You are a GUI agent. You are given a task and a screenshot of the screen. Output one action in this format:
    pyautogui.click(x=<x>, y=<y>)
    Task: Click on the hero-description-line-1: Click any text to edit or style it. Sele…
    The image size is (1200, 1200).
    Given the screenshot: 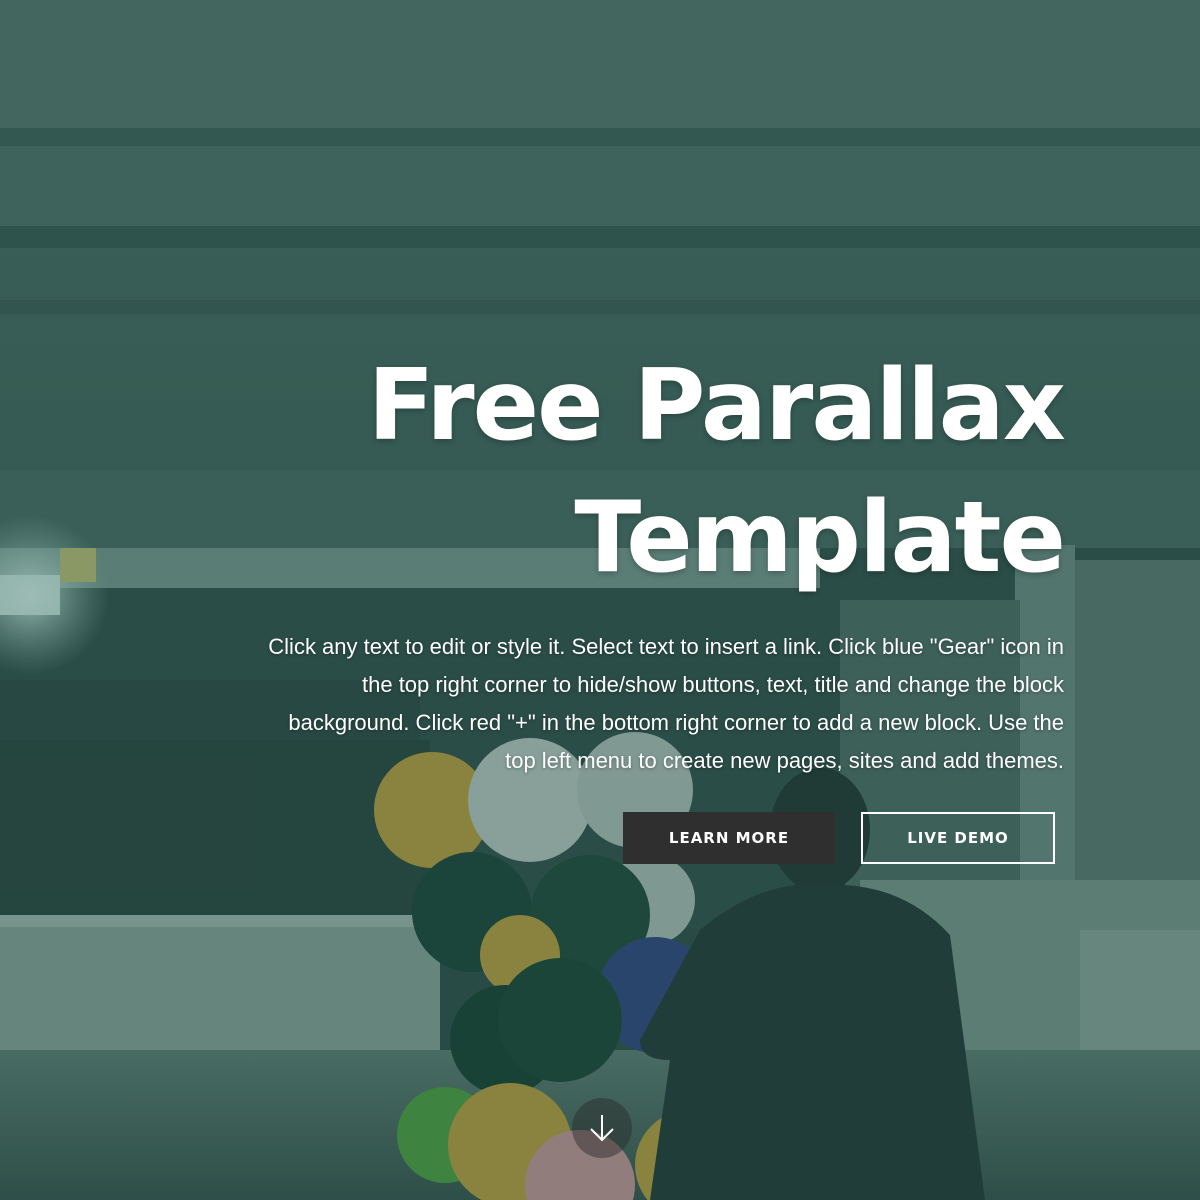 What is the action you would take?
    pyautogui.click(x=666, y=646)
    